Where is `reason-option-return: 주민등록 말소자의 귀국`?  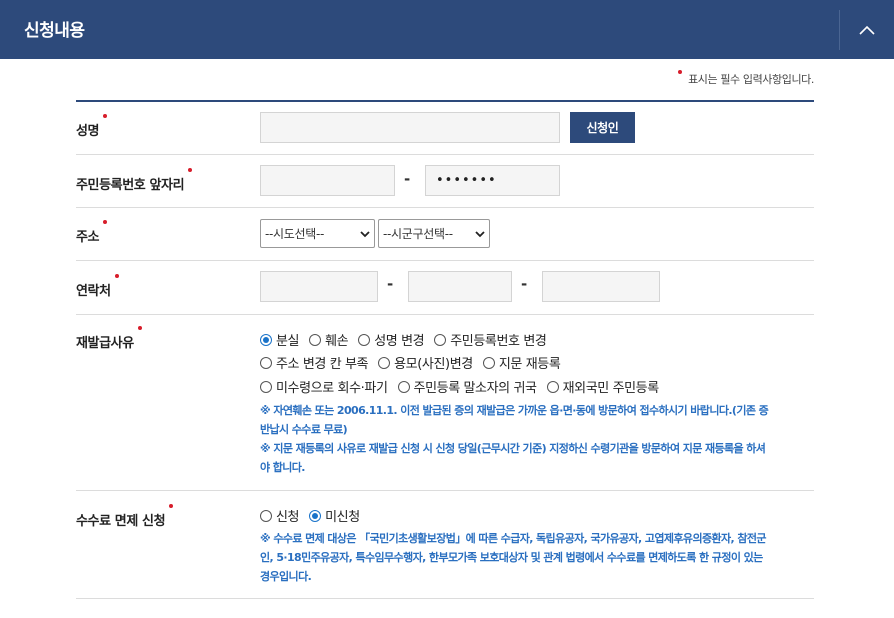
reason-option-return: 주민등록 말소자의 귀국 is located at coordinates (467, 386).